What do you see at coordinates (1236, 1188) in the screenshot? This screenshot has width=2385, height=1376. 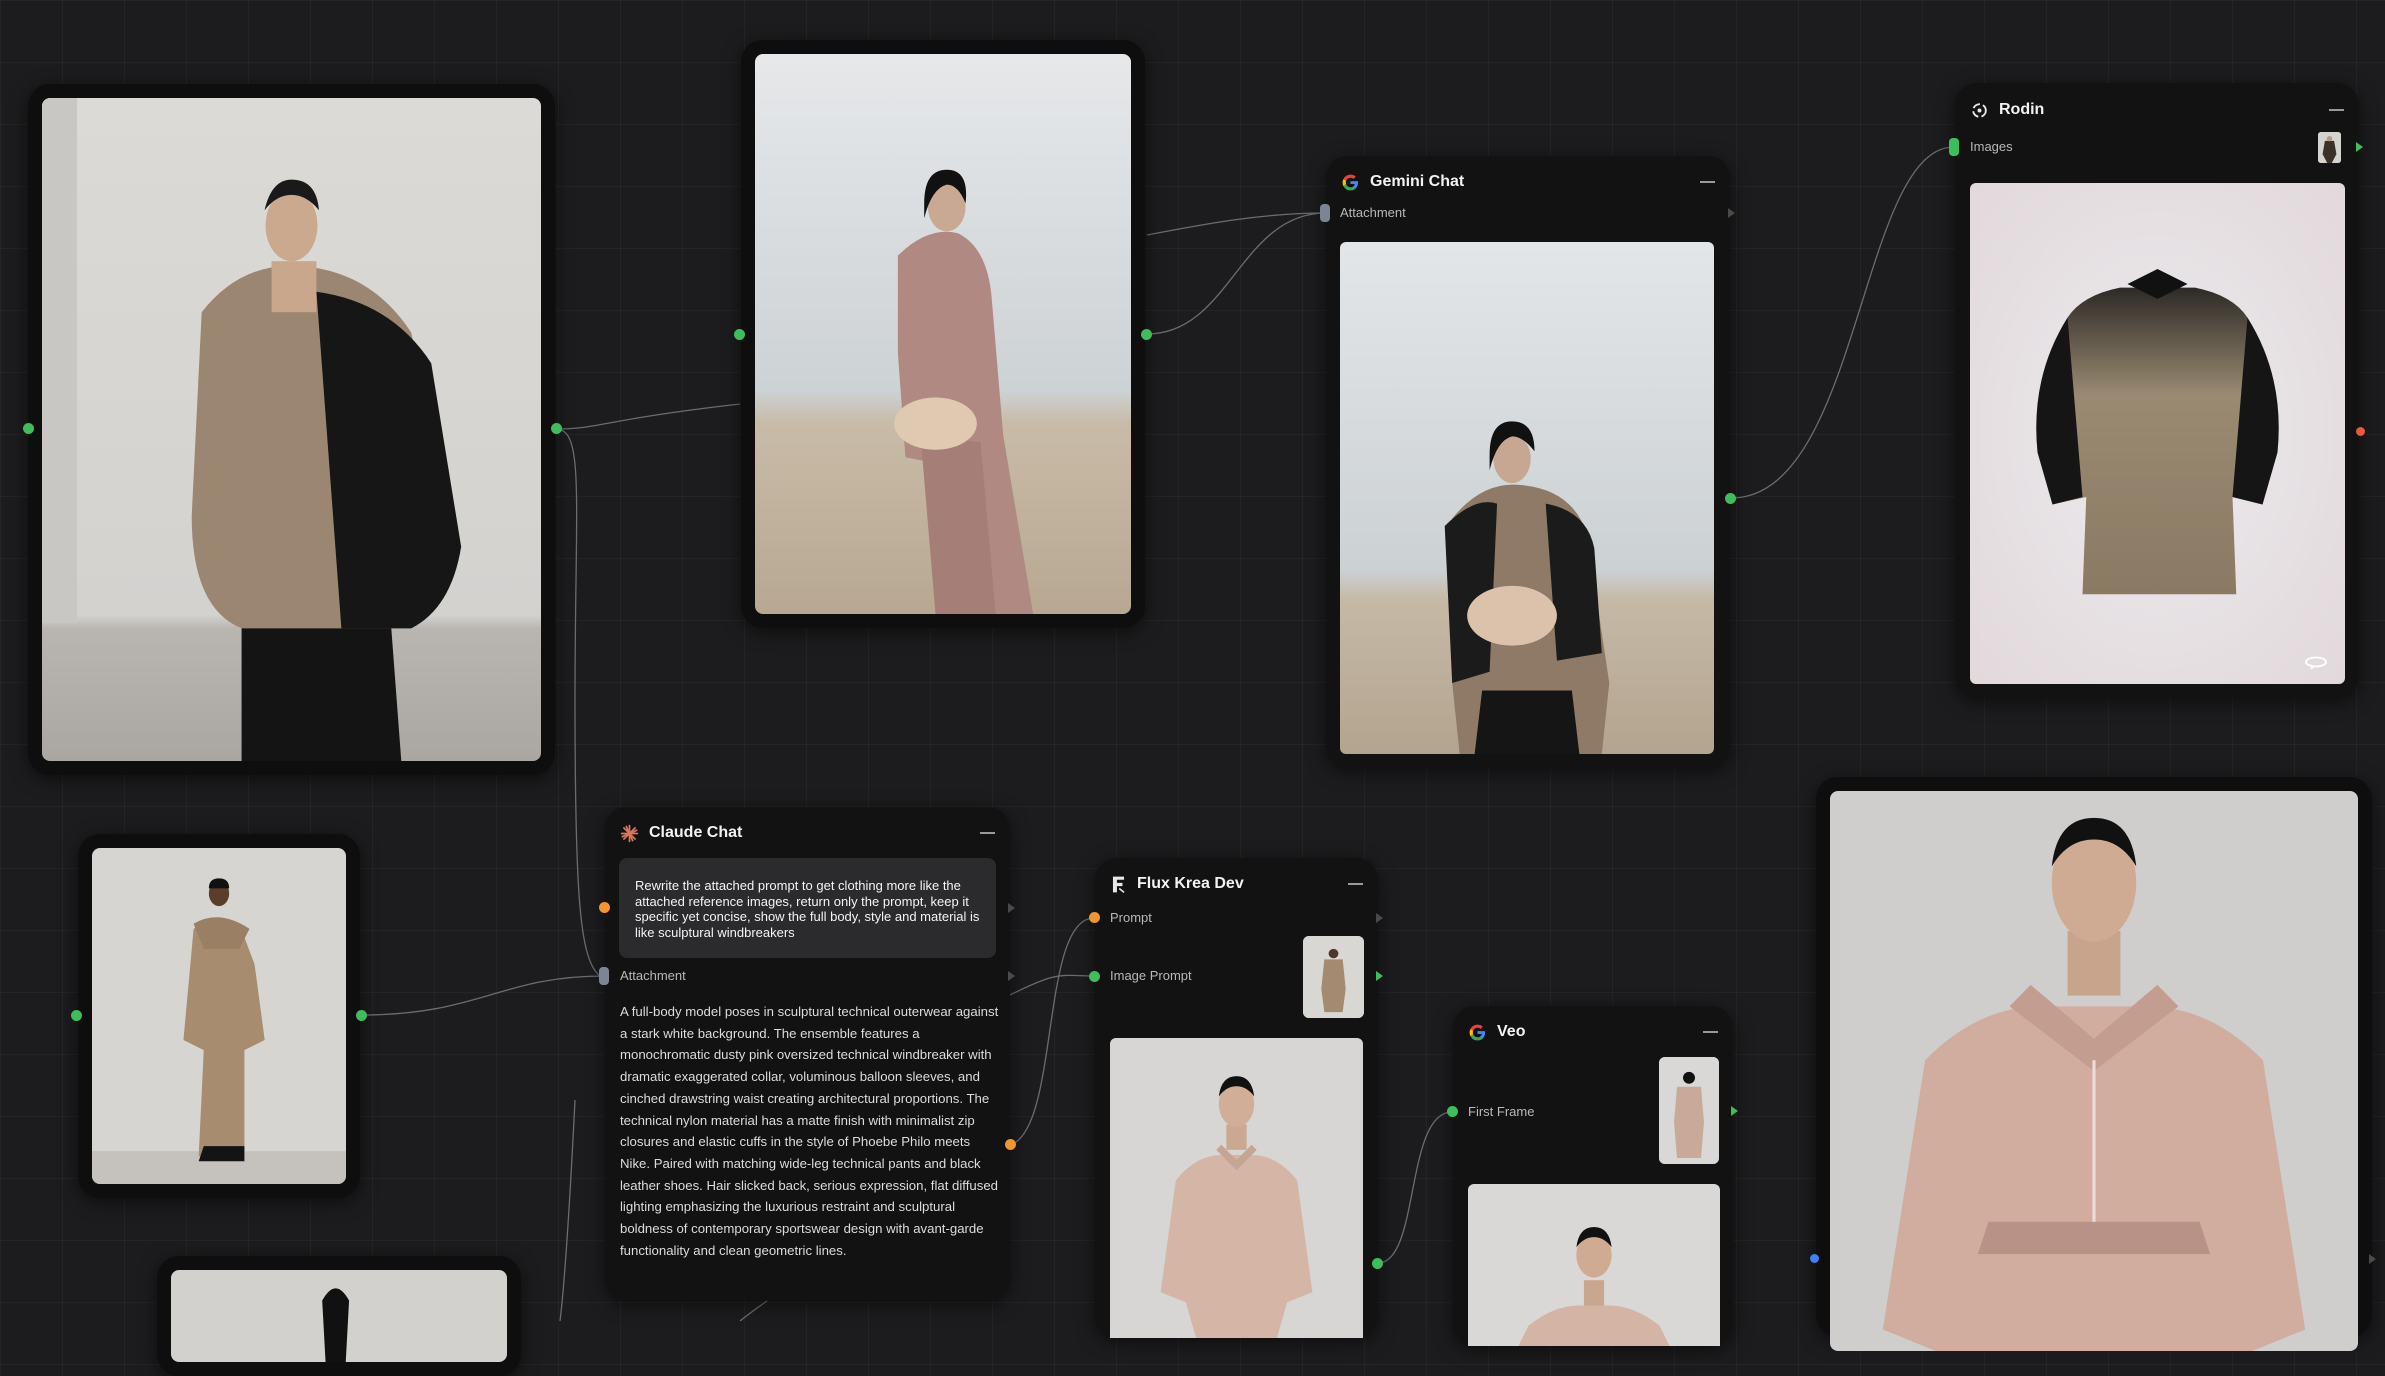 I see `generated-image` at bounding box center [1236, 1188].